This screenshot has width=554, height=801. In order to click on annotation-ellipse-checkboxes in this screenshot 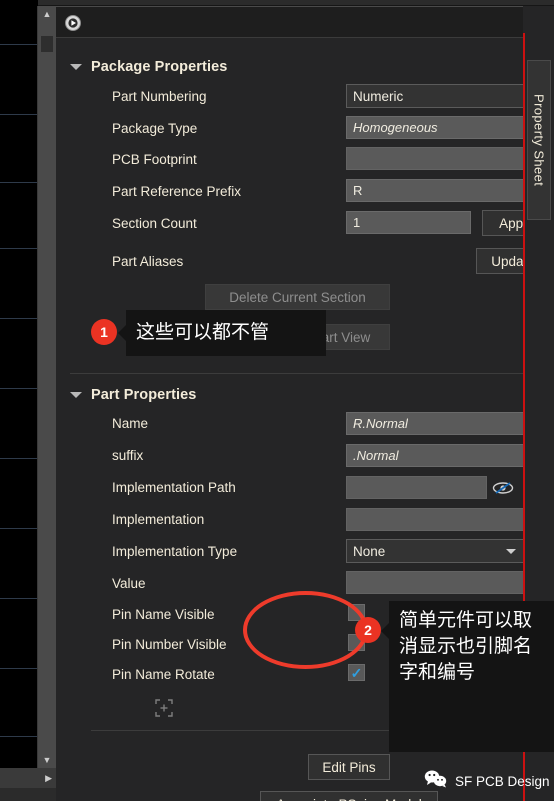, I will do `click(305, 630)`.